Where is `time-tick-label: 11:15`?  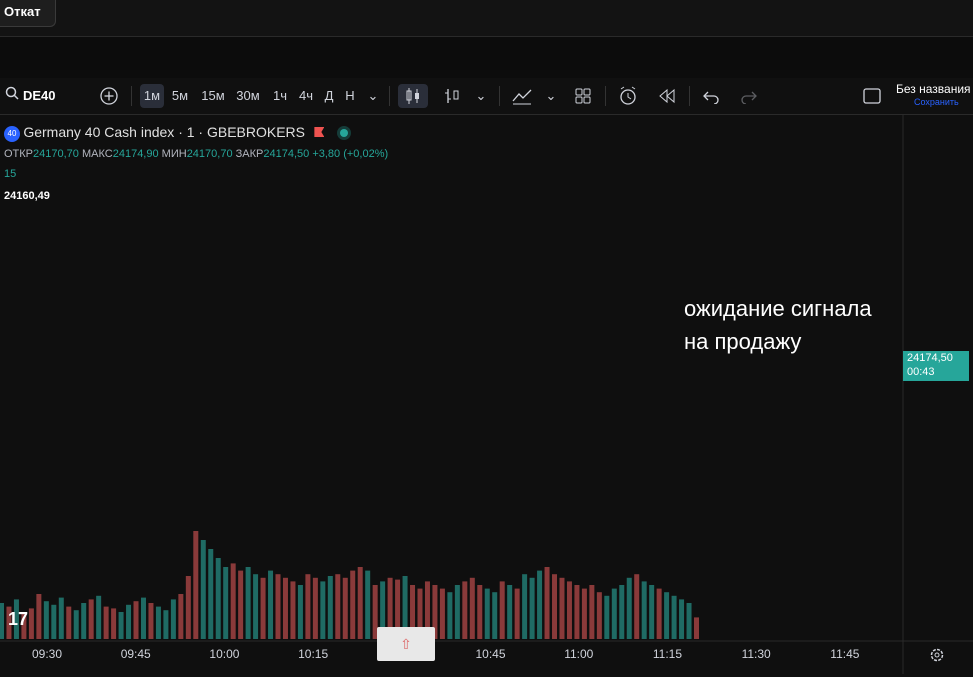
time-tick-label: 11:15 is located at coordinates (667, 654).